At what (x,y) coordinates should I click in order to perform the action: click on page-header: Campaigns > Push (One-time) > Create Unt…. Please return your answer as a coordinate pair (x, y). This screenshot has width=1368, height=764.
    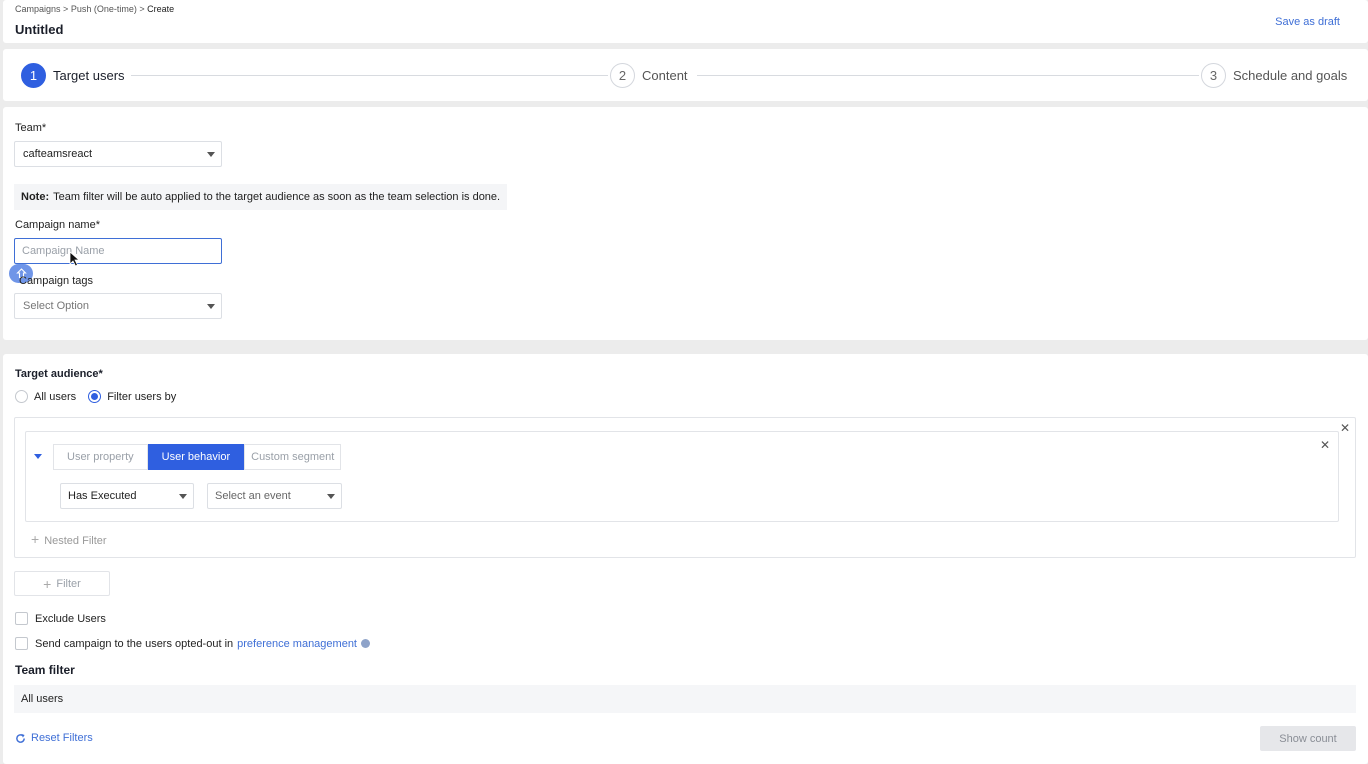
    Looking at the image, I should click on (685, 21).